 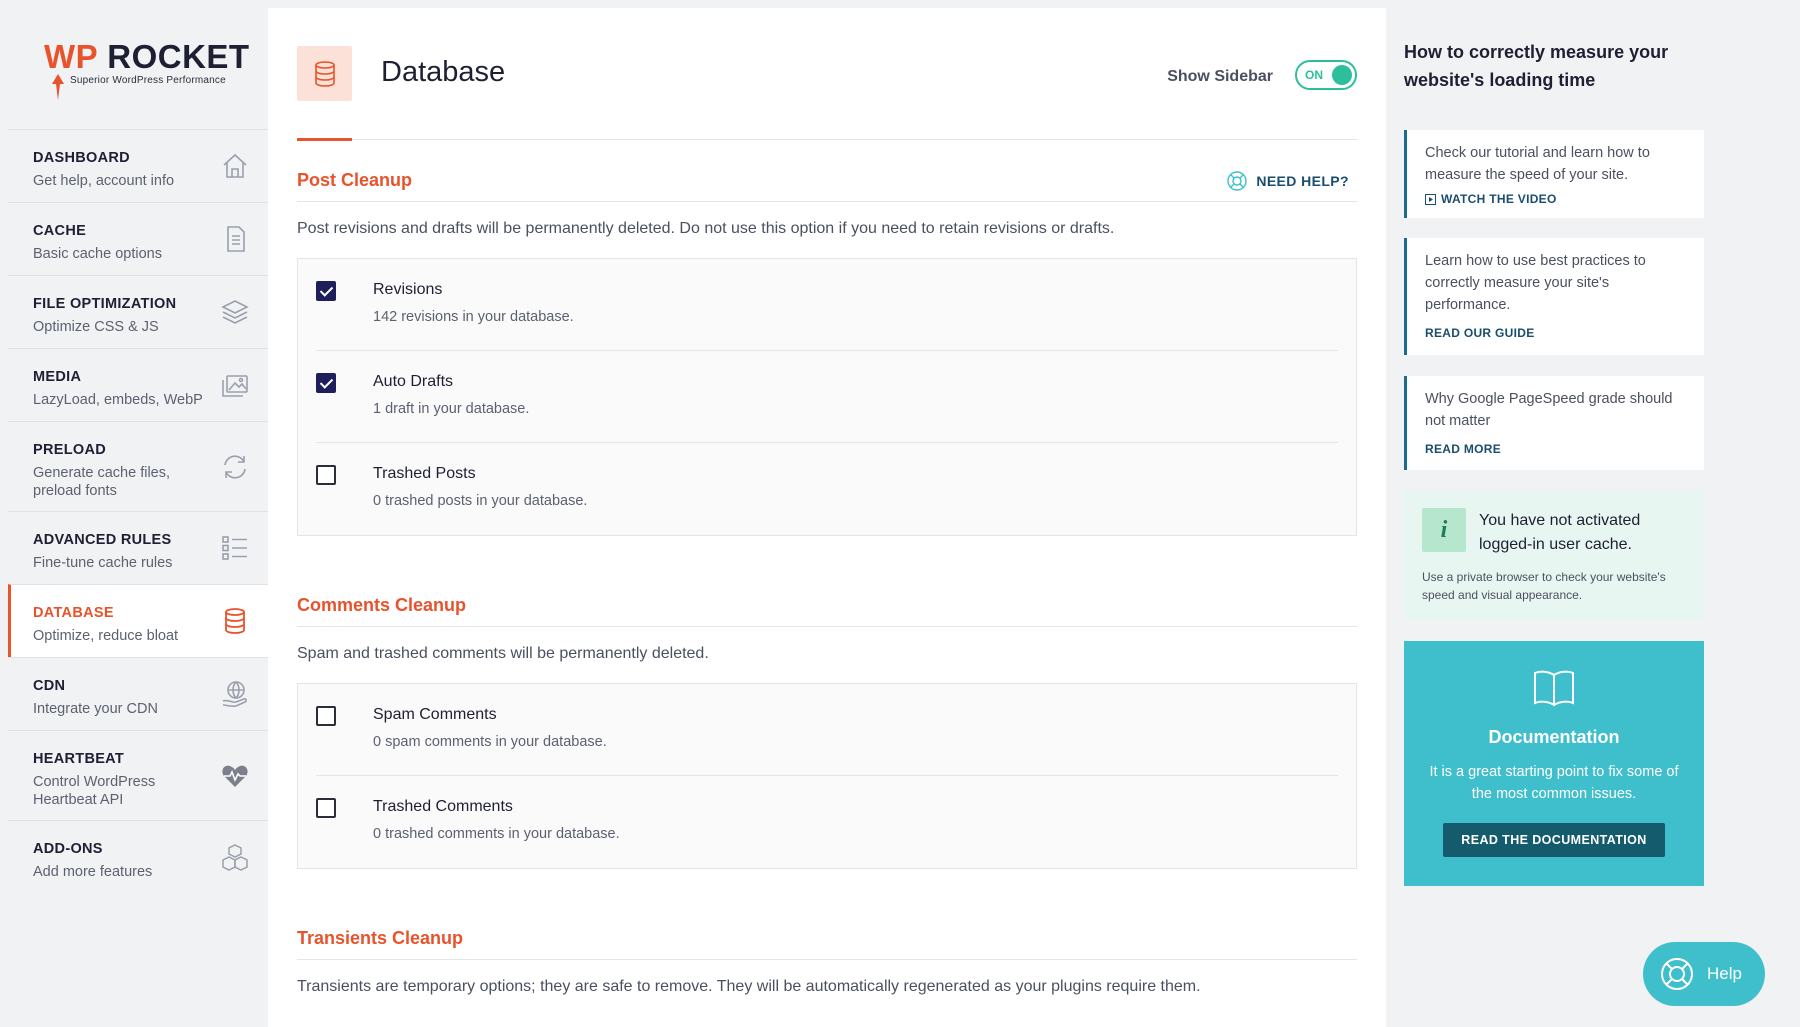 What do you see at coordinates (443, 806) in the screenshot?
I see `option-label: Trashed Comments` at bounding box center [443, 806].